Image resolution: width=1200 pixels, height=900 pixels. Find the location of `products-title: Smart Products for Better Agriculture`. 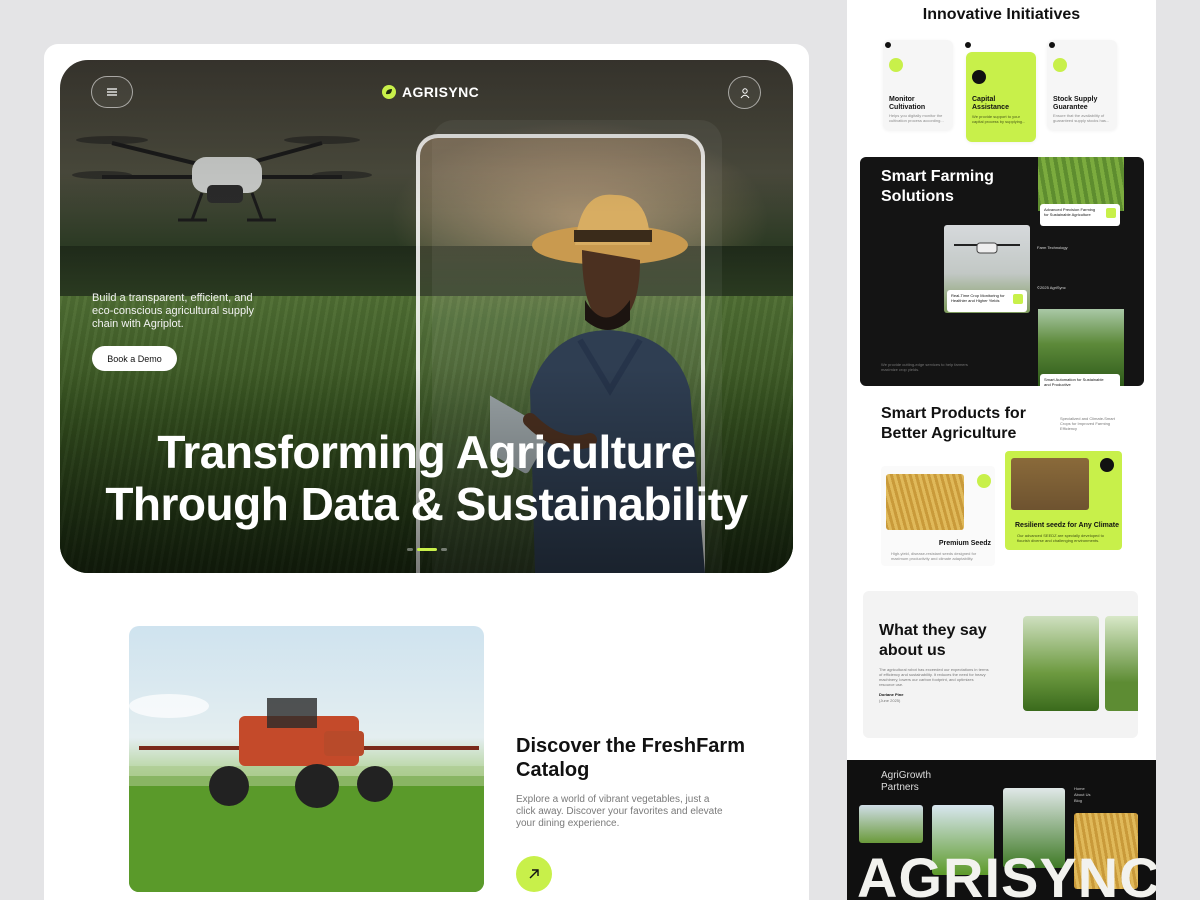

products-title: Smart Products for Better Agriculture is located at coordinates (953, 423).